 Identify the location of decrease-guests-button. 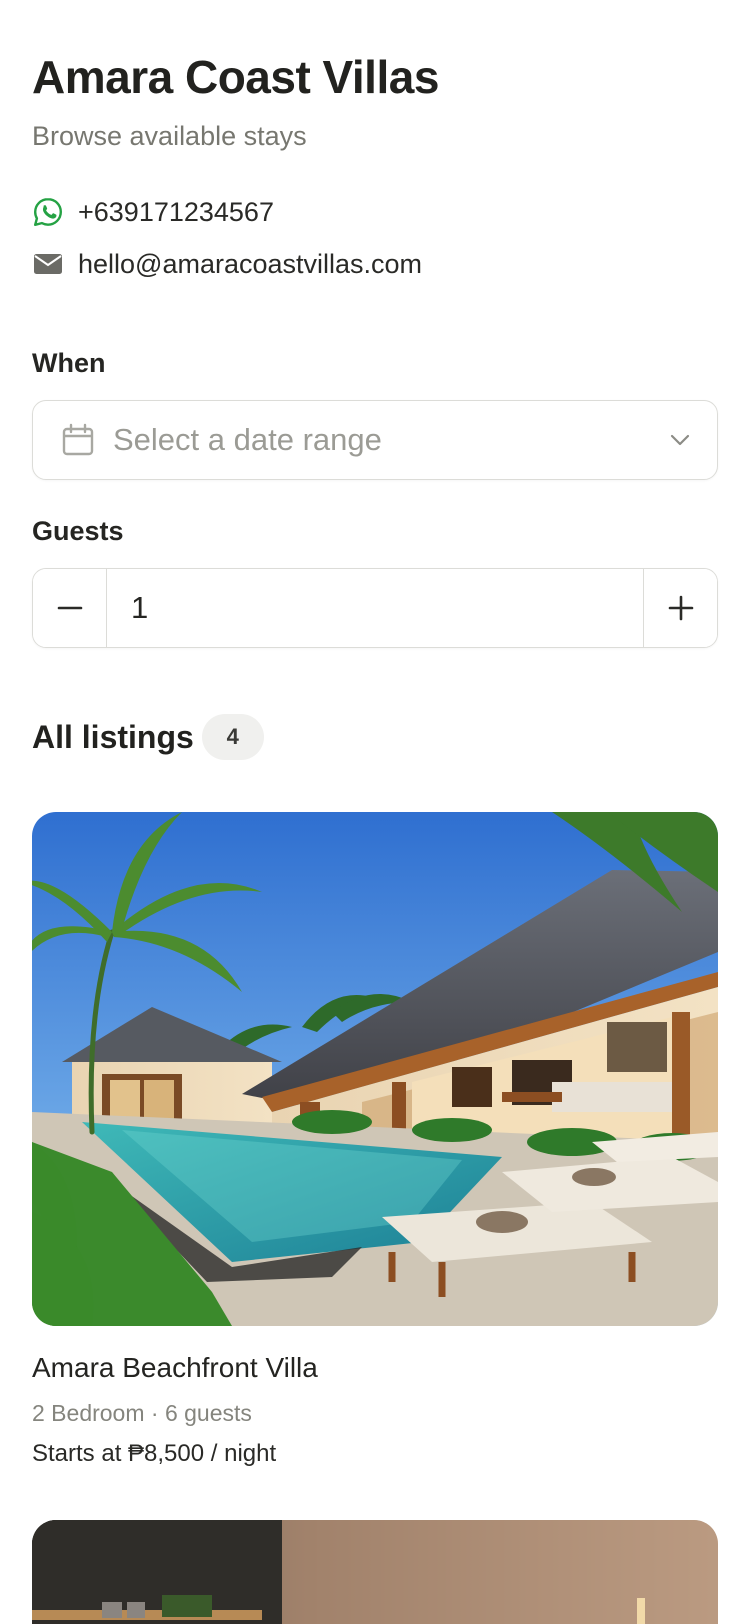
(70, 608).